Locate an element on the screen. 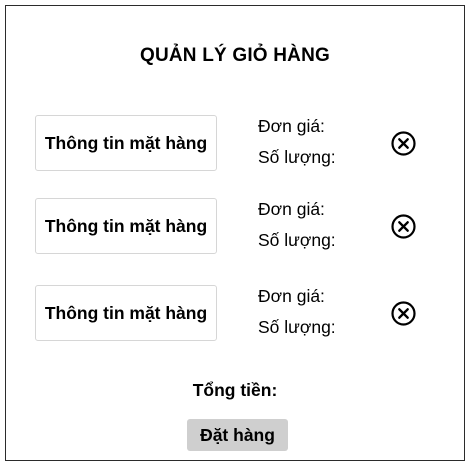 The width and height of the screenshot is (472, 470). place-order-button: Đặt hàng is located at coordinates (237, 435).